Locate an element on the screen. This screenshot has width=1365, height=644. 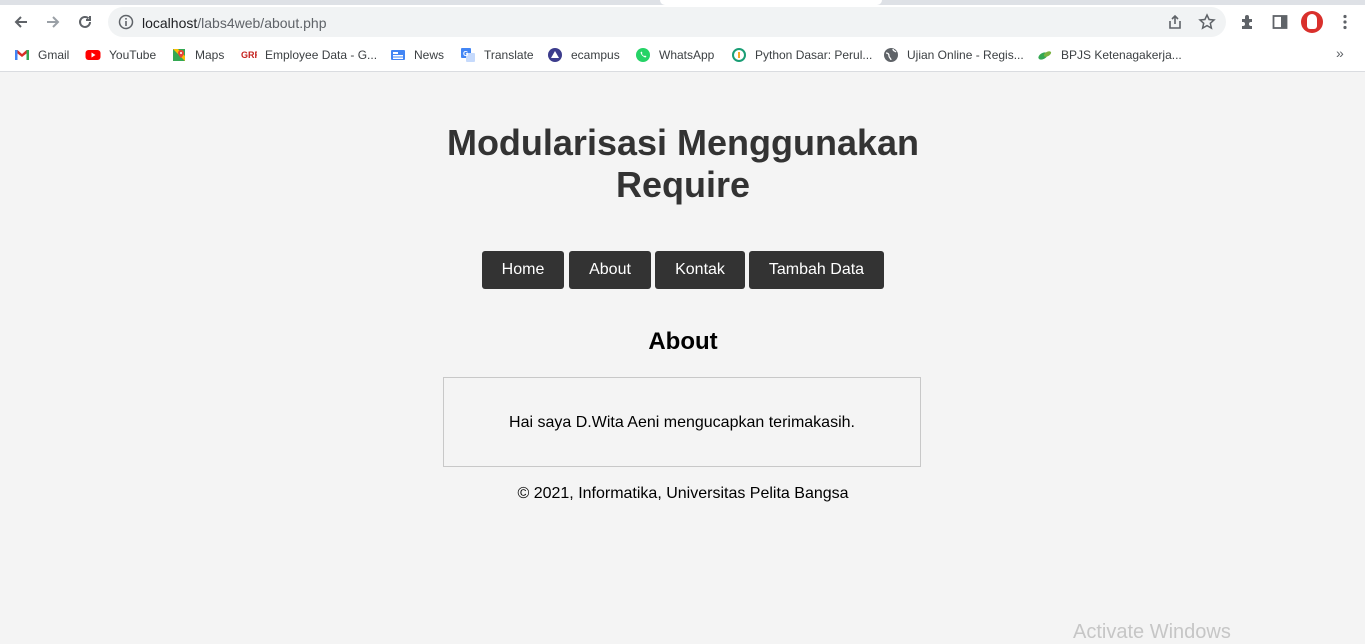
bookmark-youtube: YouTube is located at coordinates (120, 55).